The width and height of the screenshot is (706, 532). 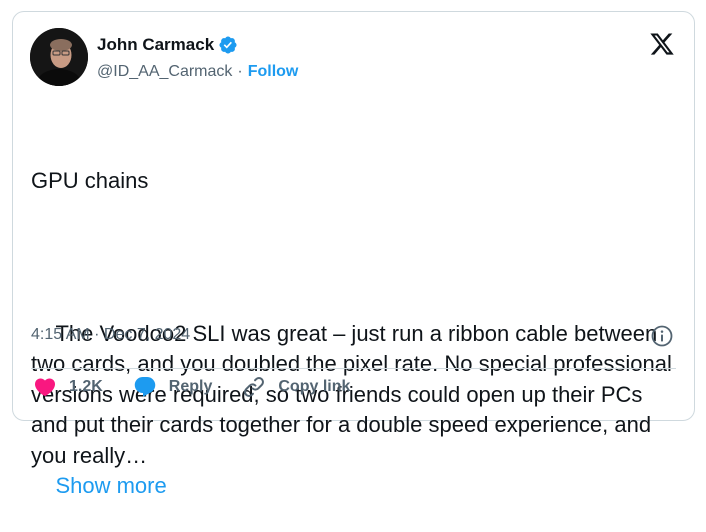 I want to click on tweet-title-line: GPU chains, so click(x=90, y=180).